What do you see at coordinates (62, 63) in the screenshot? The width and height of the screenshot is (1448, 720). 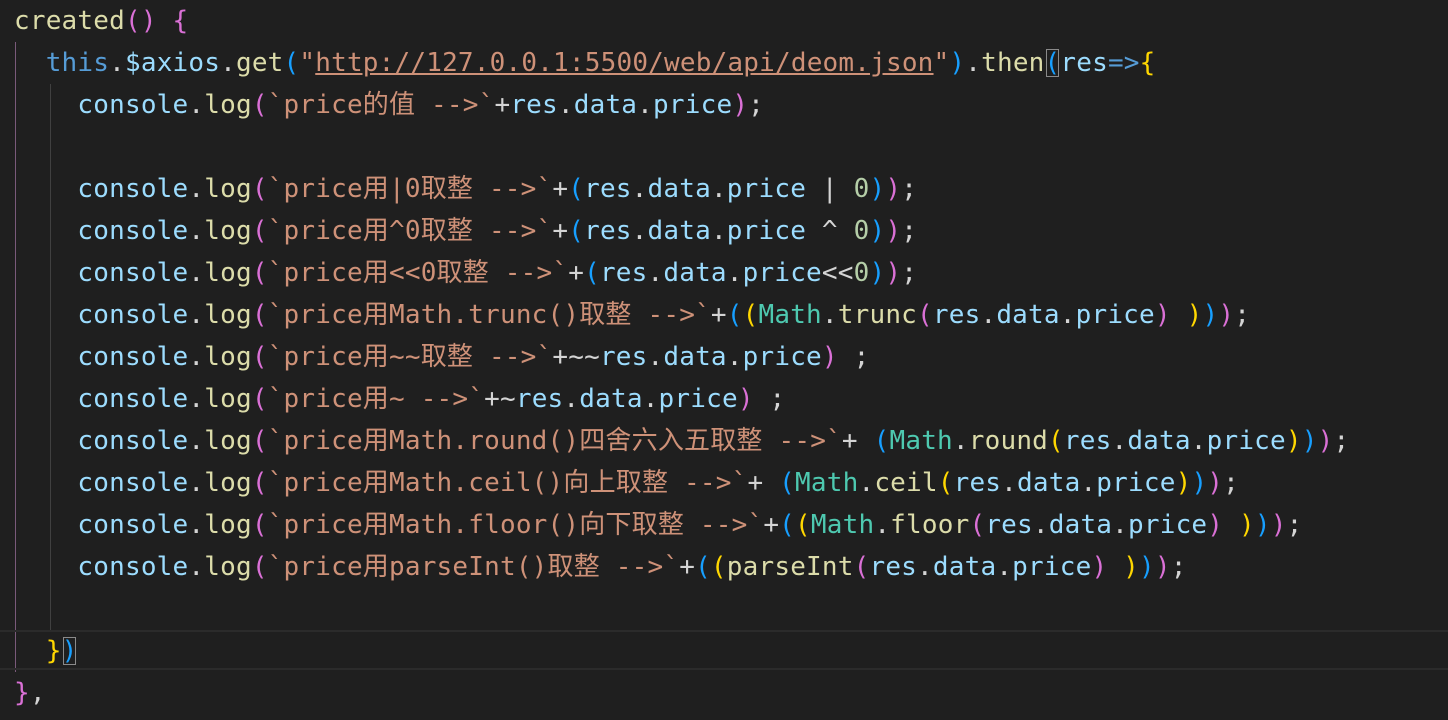 I see `code-token: this` at bounding box center [62, 63].